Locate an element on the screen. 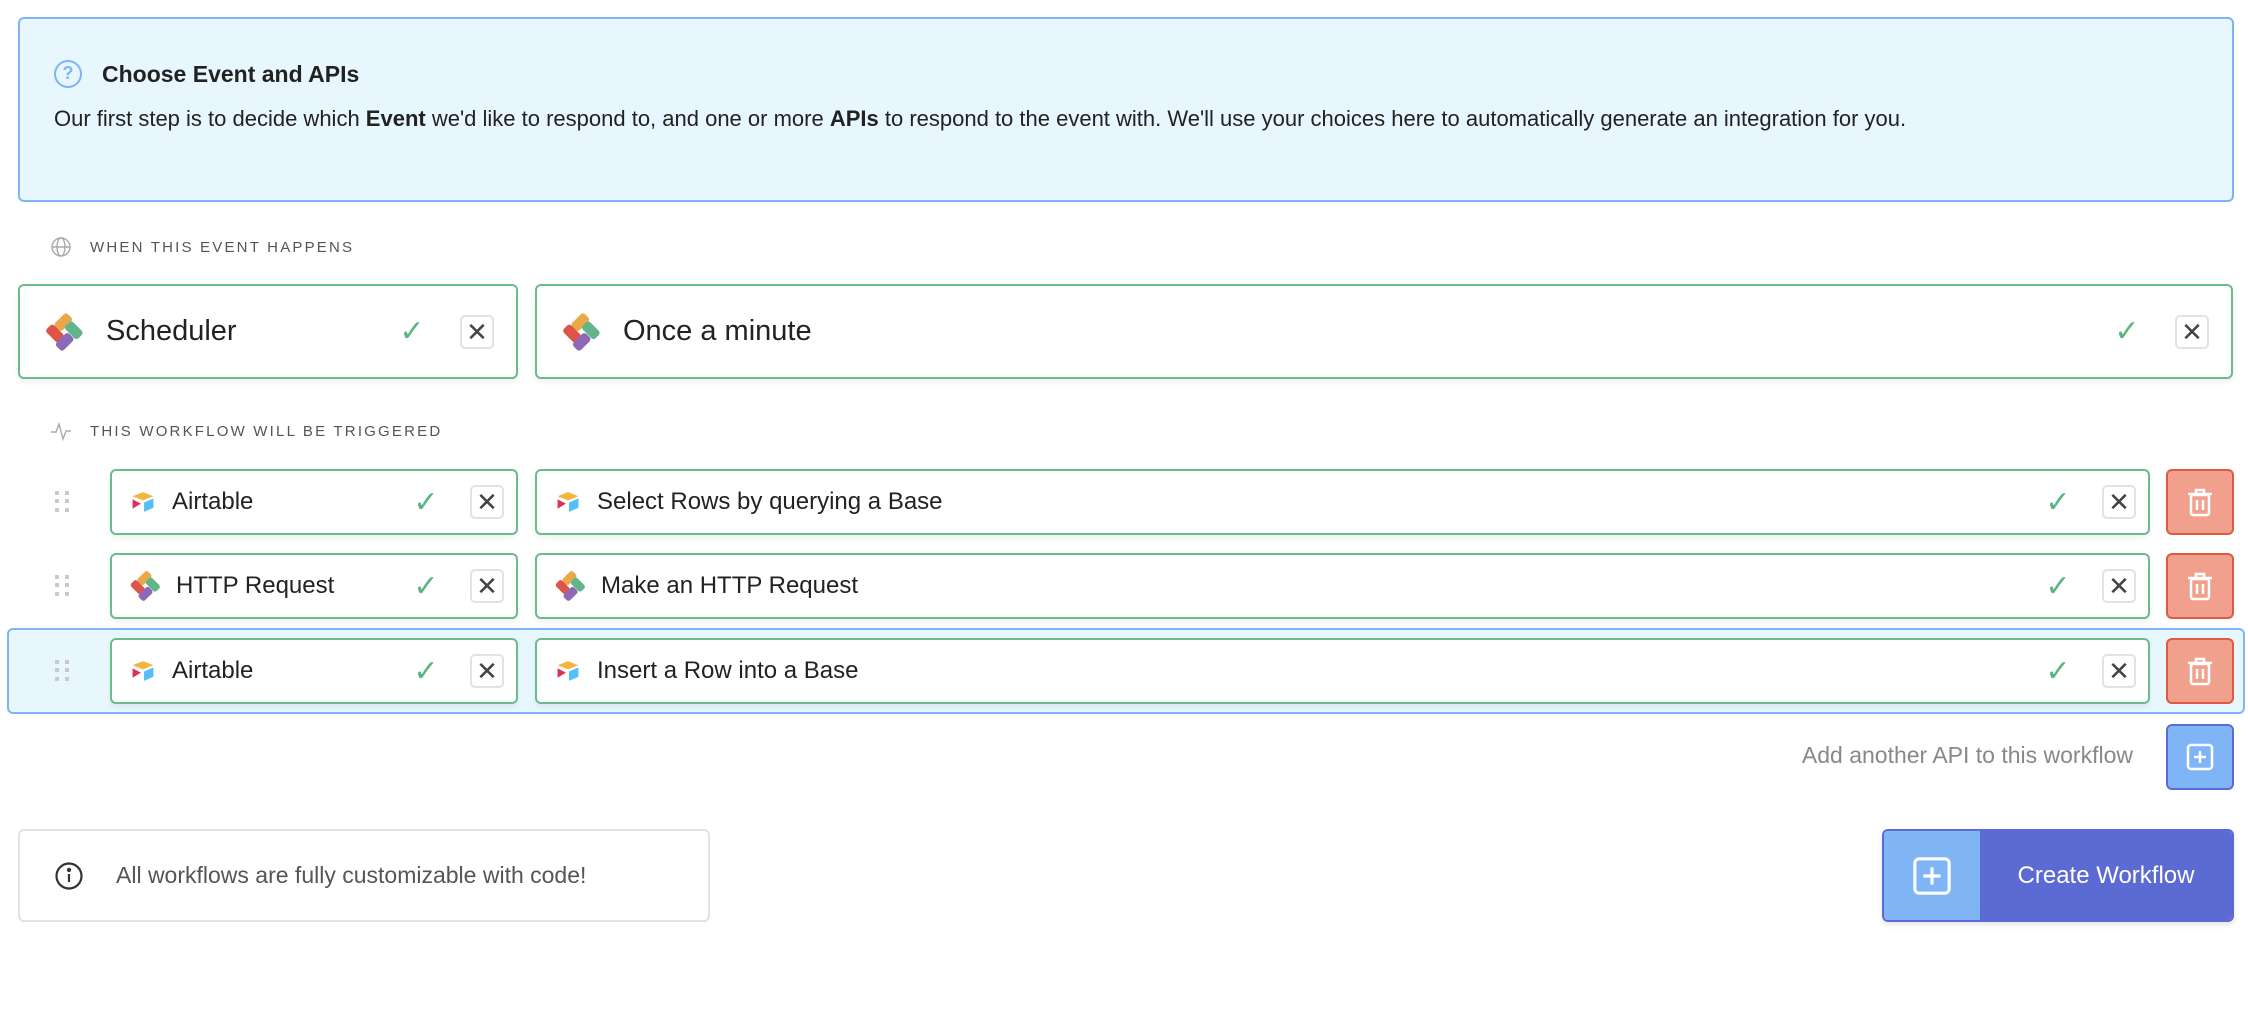  event-trigger-label: Once a minute is located at coordinates (717, 331).